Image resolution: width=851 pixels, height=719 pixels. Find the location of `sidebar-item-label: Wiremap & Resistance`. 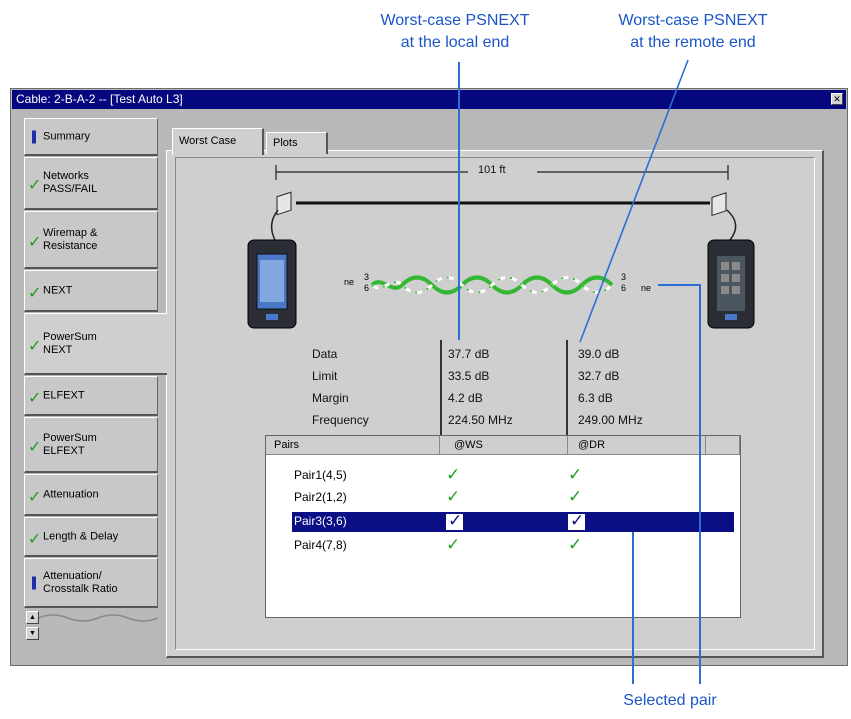

sidebar-item-label: Wiremap & Resistance is located at coordinates (70, 239).